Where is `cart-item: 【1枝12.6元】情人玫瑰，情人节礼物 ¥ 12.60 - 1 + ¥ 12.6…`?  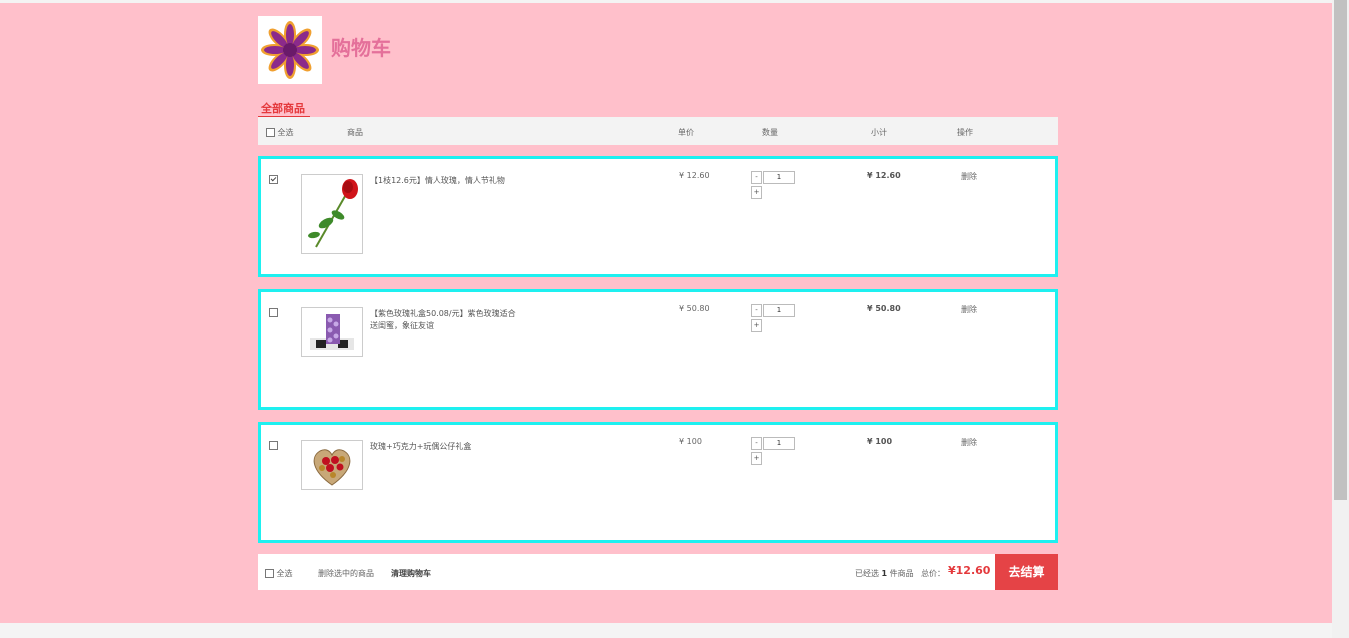 cart-item: 【1枝12.6元】情人玫瑰，情人节礼物 ¥ 12.60 - 1 + ¥ 12.6… is located at coordinates (658, 216).